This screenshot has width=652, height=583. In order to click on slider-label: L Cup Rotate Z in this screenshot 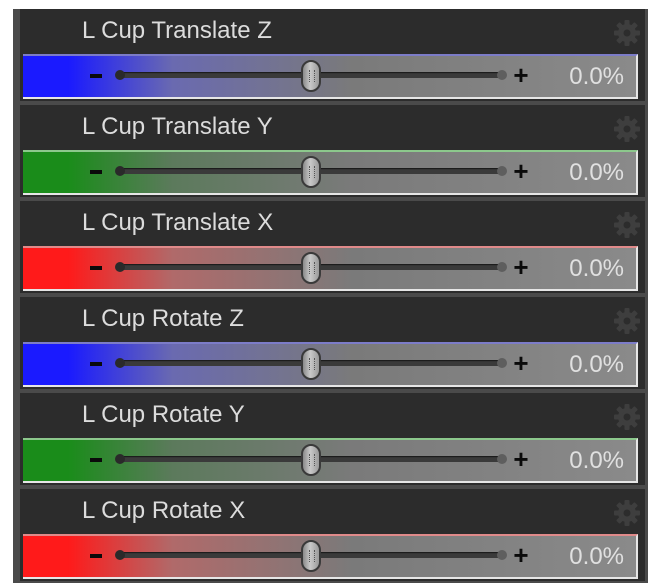, I will do `click(163, 318)`.